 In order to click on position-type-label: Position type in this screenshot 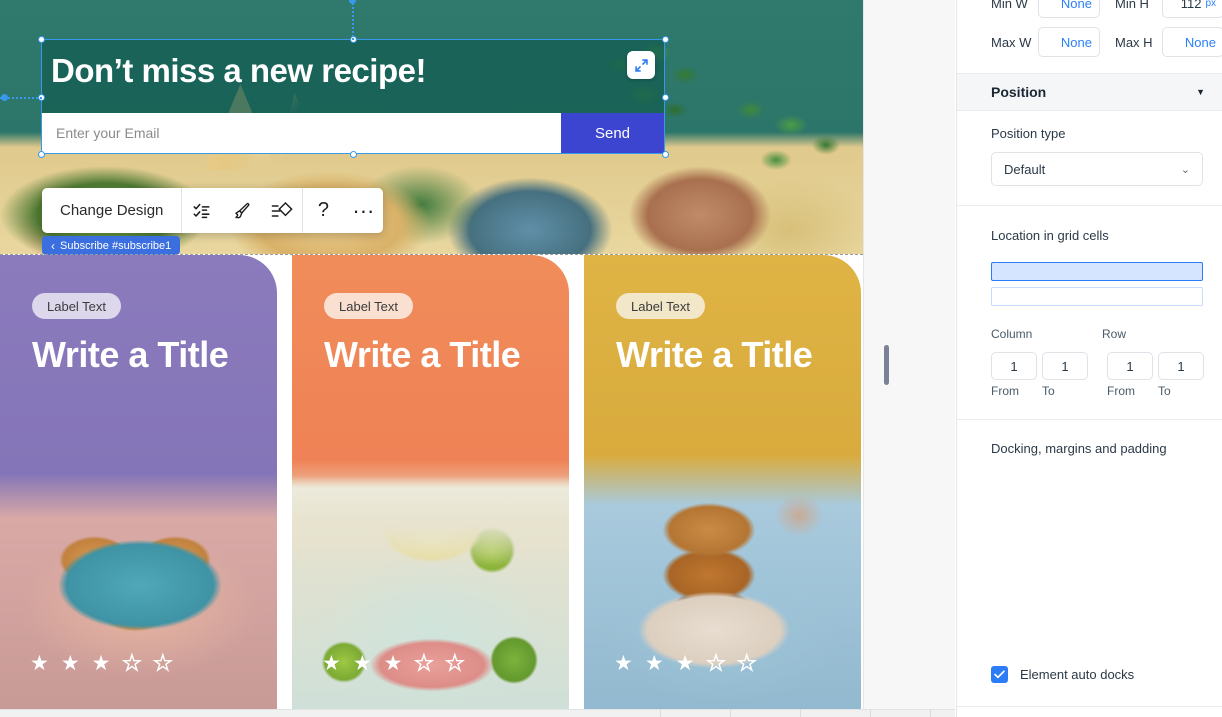, I will do `click(1028, 133)`.